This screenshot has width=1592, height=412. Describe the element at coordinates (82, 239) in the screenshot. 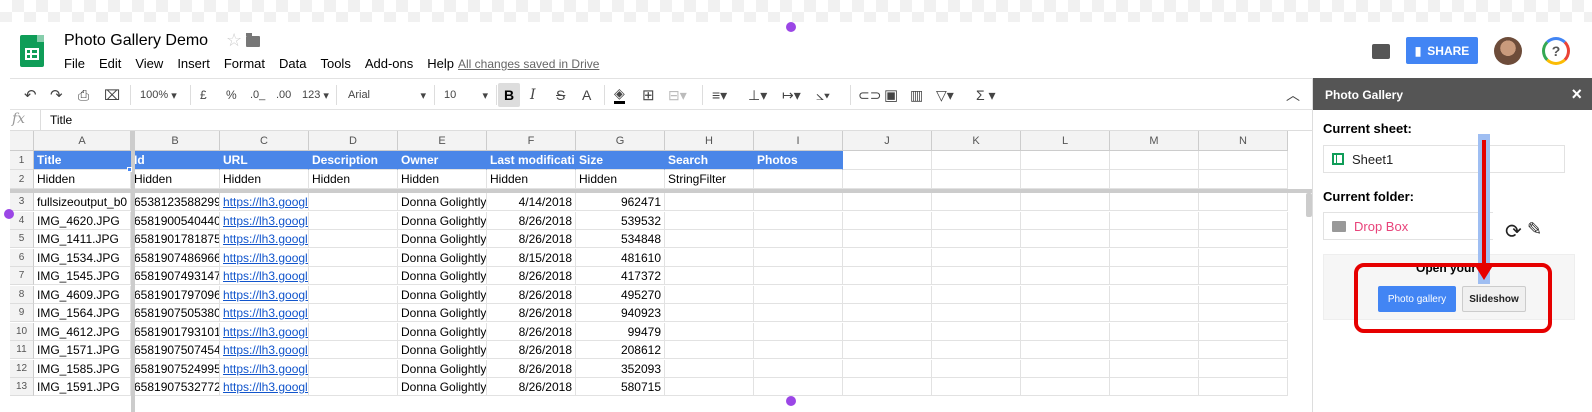

I see `cell-title: IMG_1411.JPG` at that location.